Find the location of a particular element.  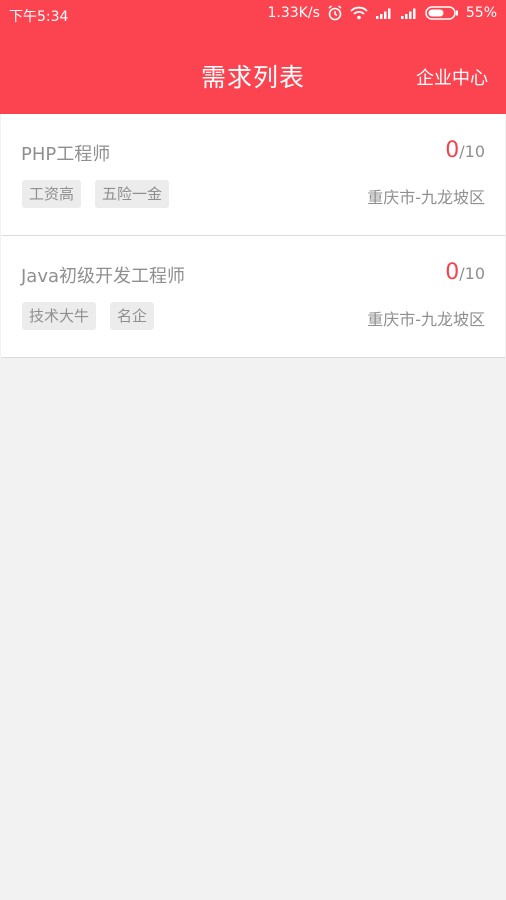

status-right: 1.33K/s 55% is located at coordinates (383, 13).